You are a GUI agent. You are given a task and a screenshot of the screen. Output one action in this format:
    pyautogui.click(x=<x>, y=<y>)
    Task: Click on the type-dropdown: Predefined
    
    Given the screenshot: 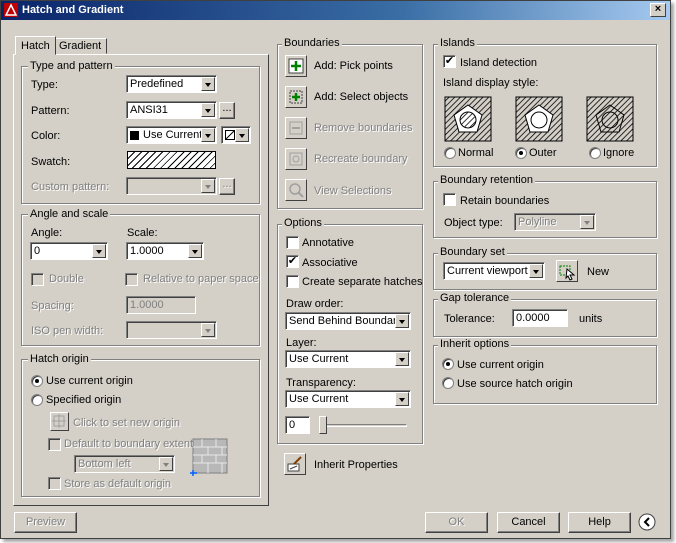 What is the action you would take?
    pyautogui.click(x=171, y=84)
    